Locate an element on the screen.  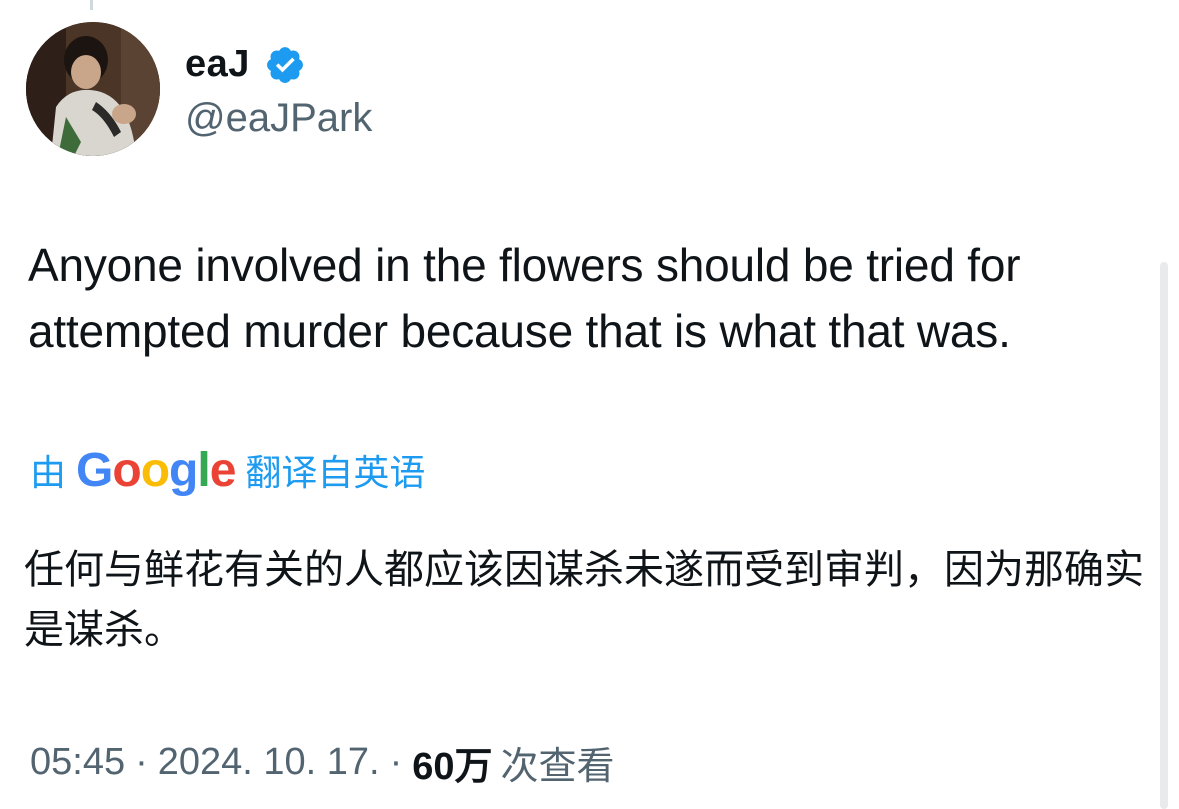
google-logo: Google is located at coordinates (156, 470).